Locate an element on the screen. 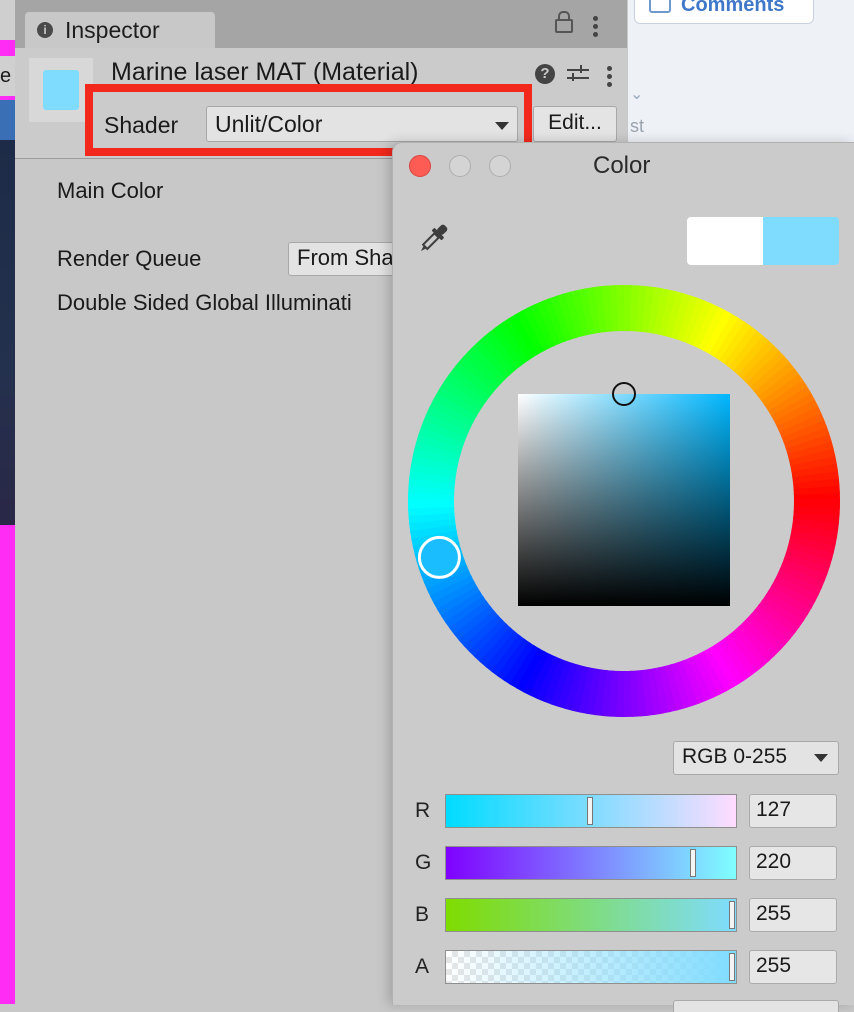 The image size is (854, 1012). channel-a-slider is located at coordinates (591, 967).